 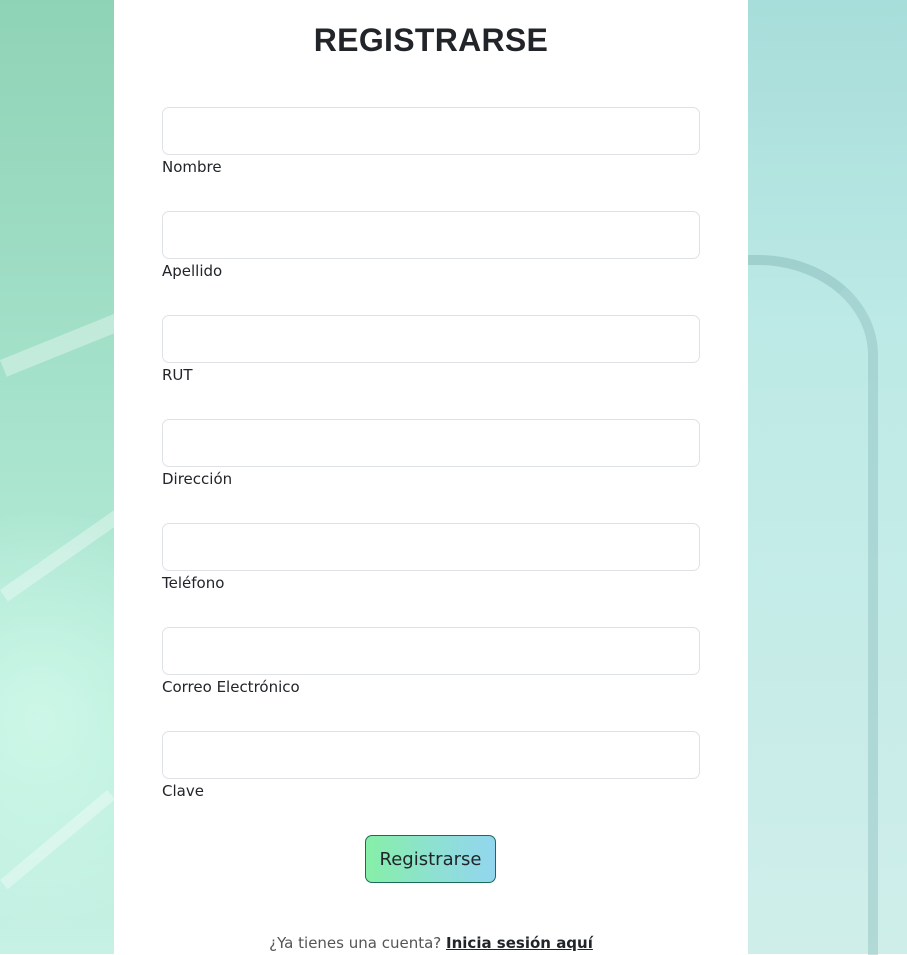 What do you see at coordinates (813, 605) in the screenshot?
I see `background-arch` at bounding box center [813, 605].